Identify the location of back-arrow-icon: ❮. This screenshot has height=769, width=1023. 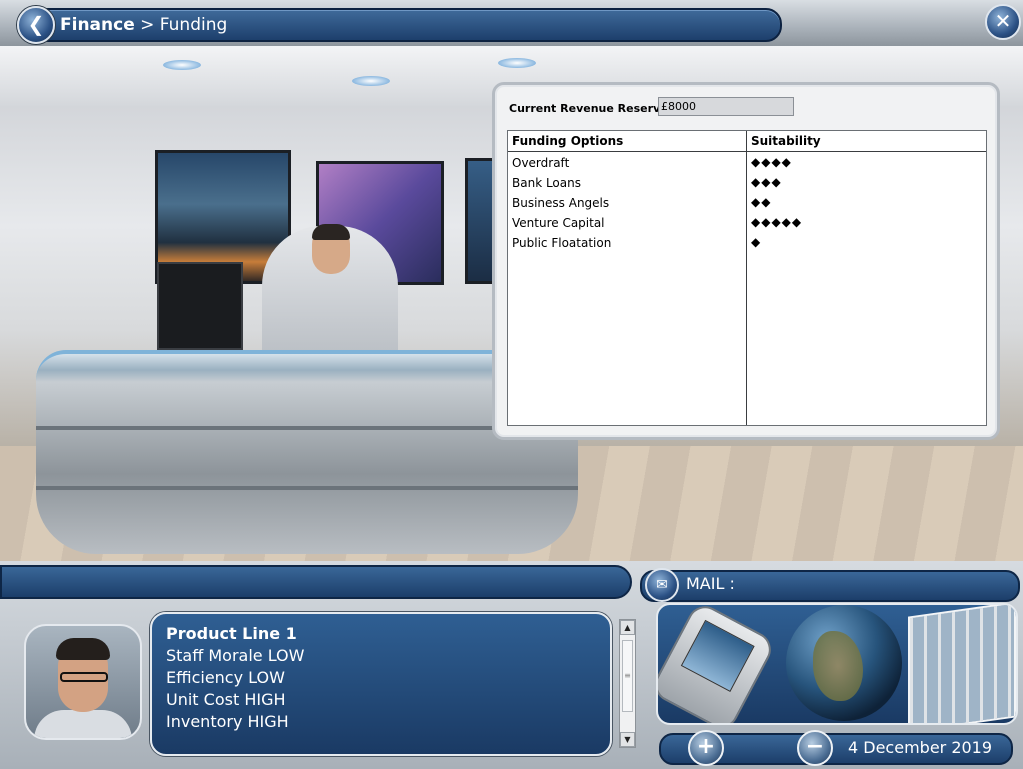
(36, 25).